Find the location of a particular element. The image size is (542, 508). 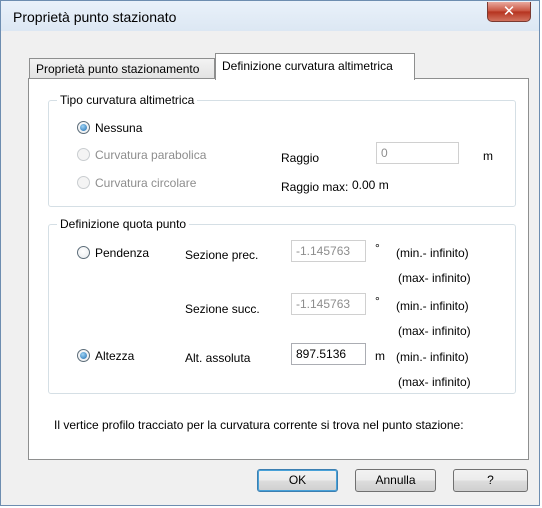

help-icon: ? is located at coordinates (490, 480).